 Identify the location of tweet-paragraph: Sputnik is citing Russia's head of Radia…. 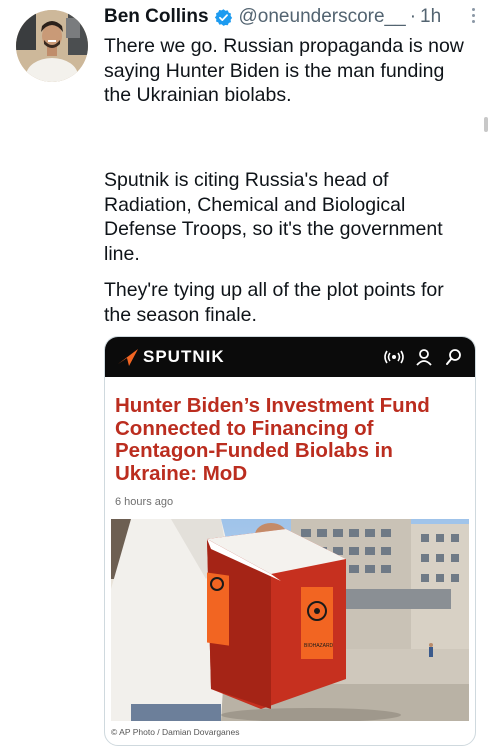
(273, 217).